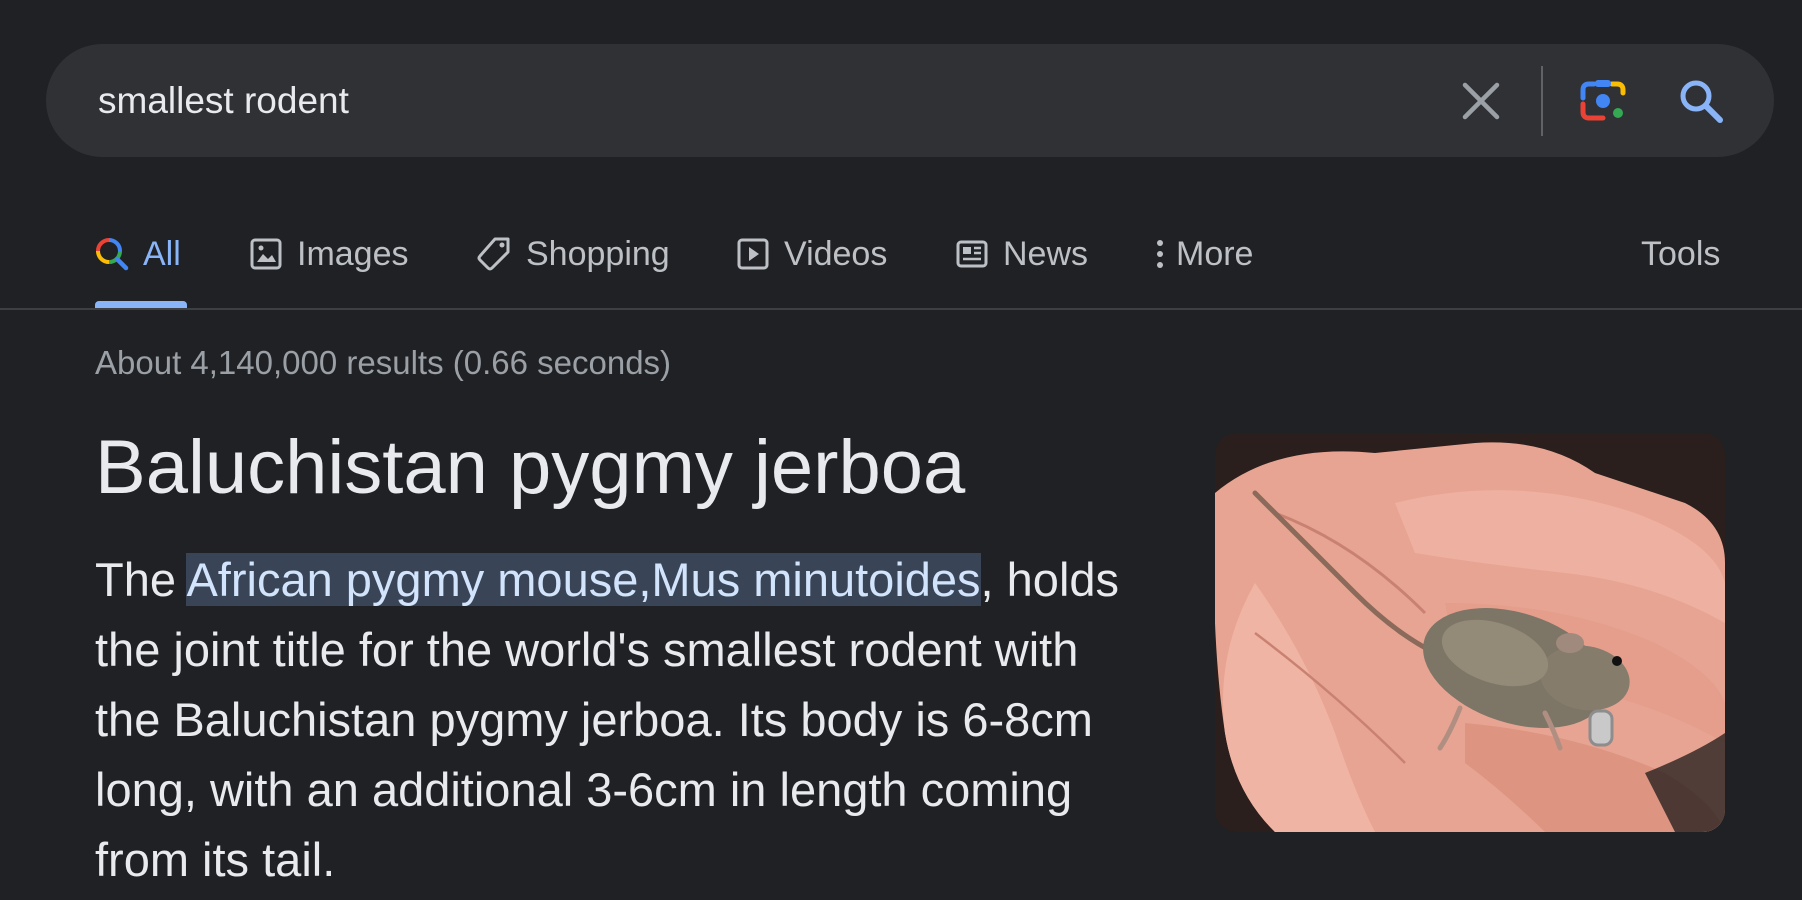  I want to click on multicolor-search-icon, so click(112, 254).